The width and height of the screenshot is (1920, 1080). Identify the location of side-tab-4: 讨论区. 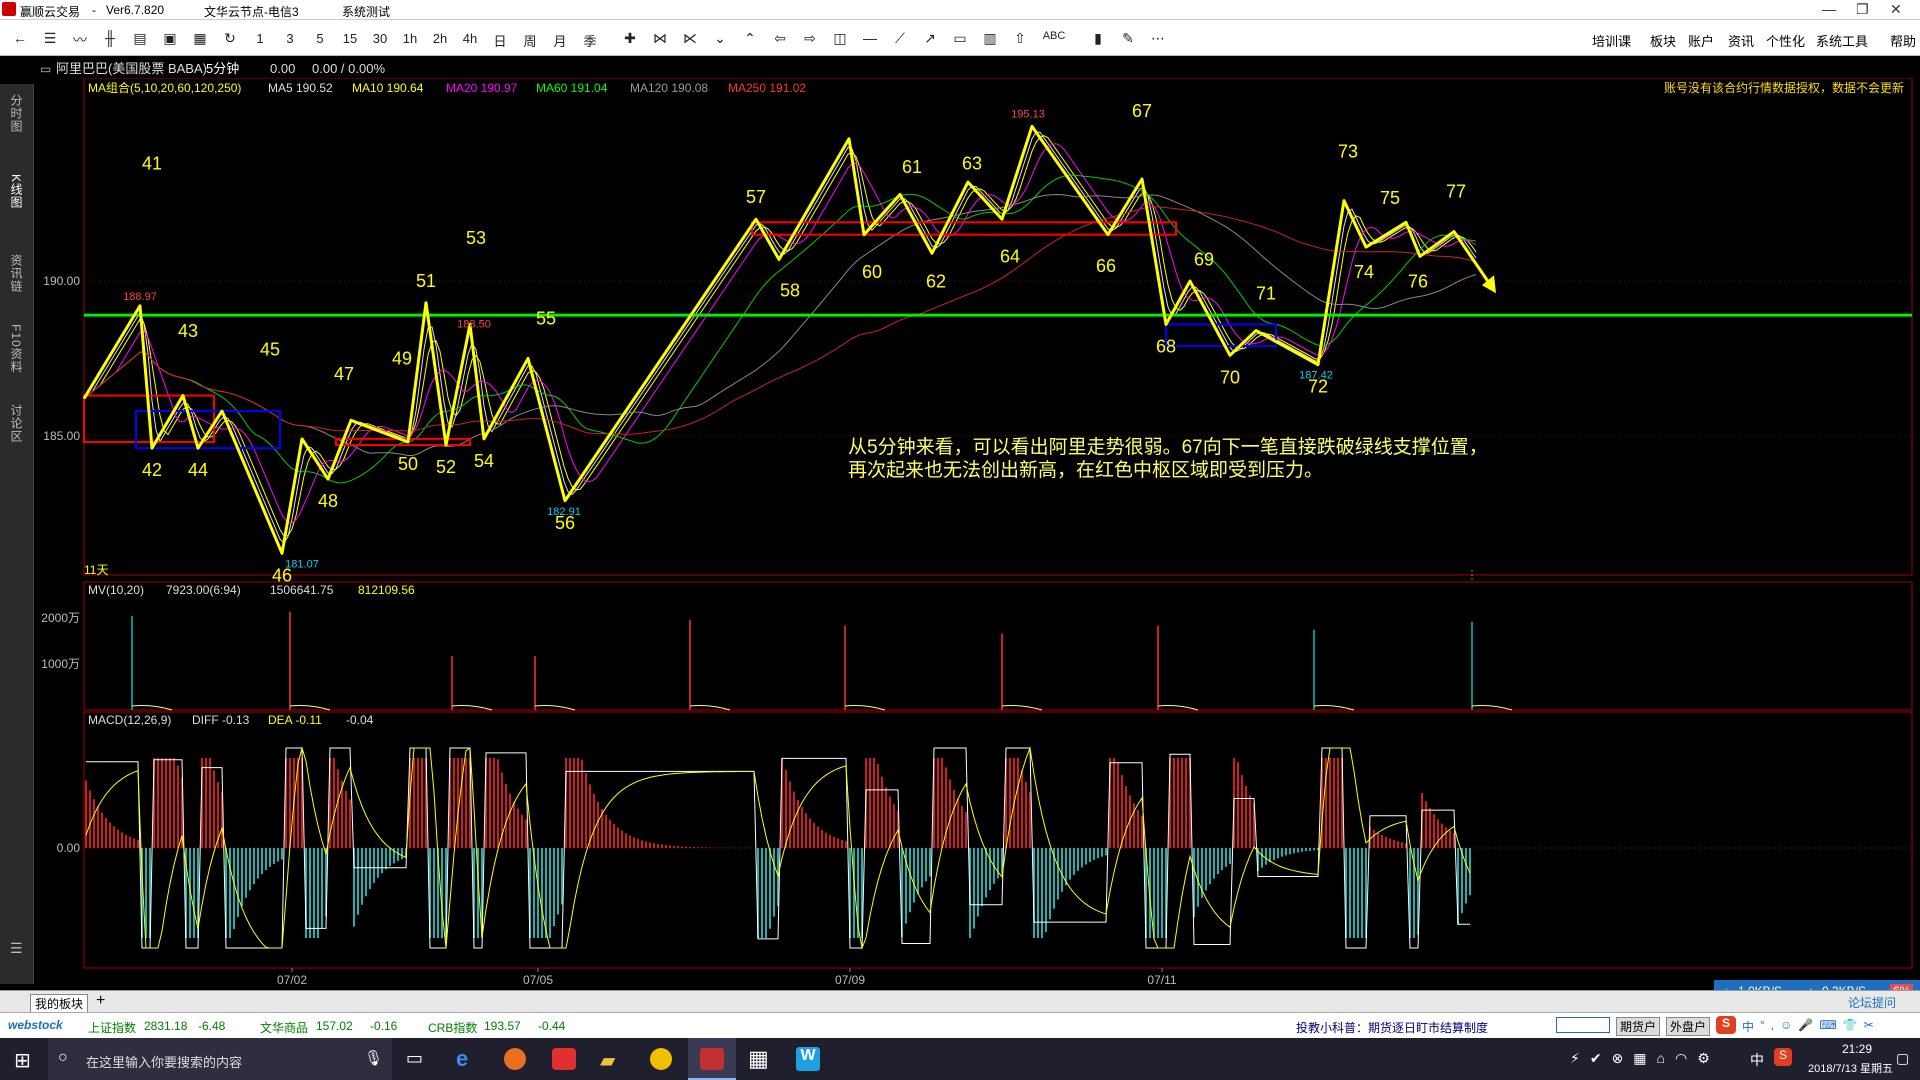
(16, 423).